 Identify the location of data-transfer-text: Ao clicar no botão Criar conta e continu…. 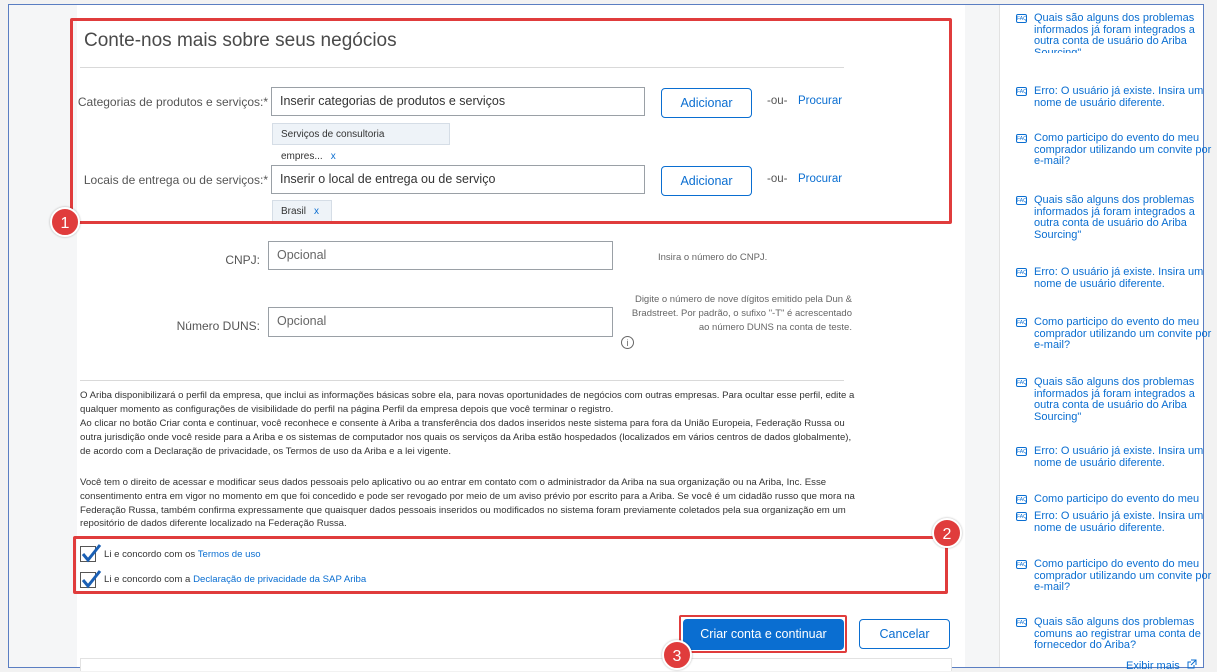
(466, 437).